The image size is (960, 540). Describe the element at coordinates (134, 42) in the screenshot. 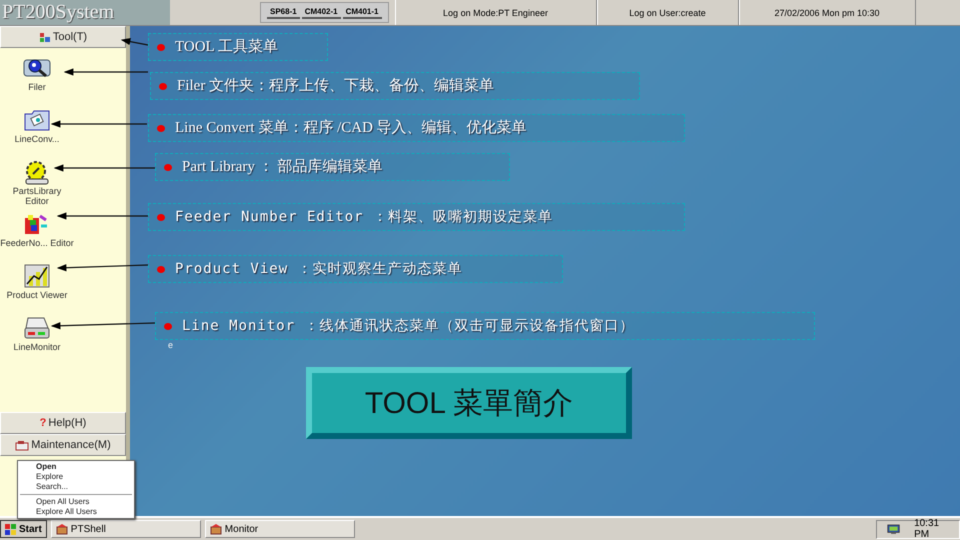

I see `pointer-arrow` at that location.